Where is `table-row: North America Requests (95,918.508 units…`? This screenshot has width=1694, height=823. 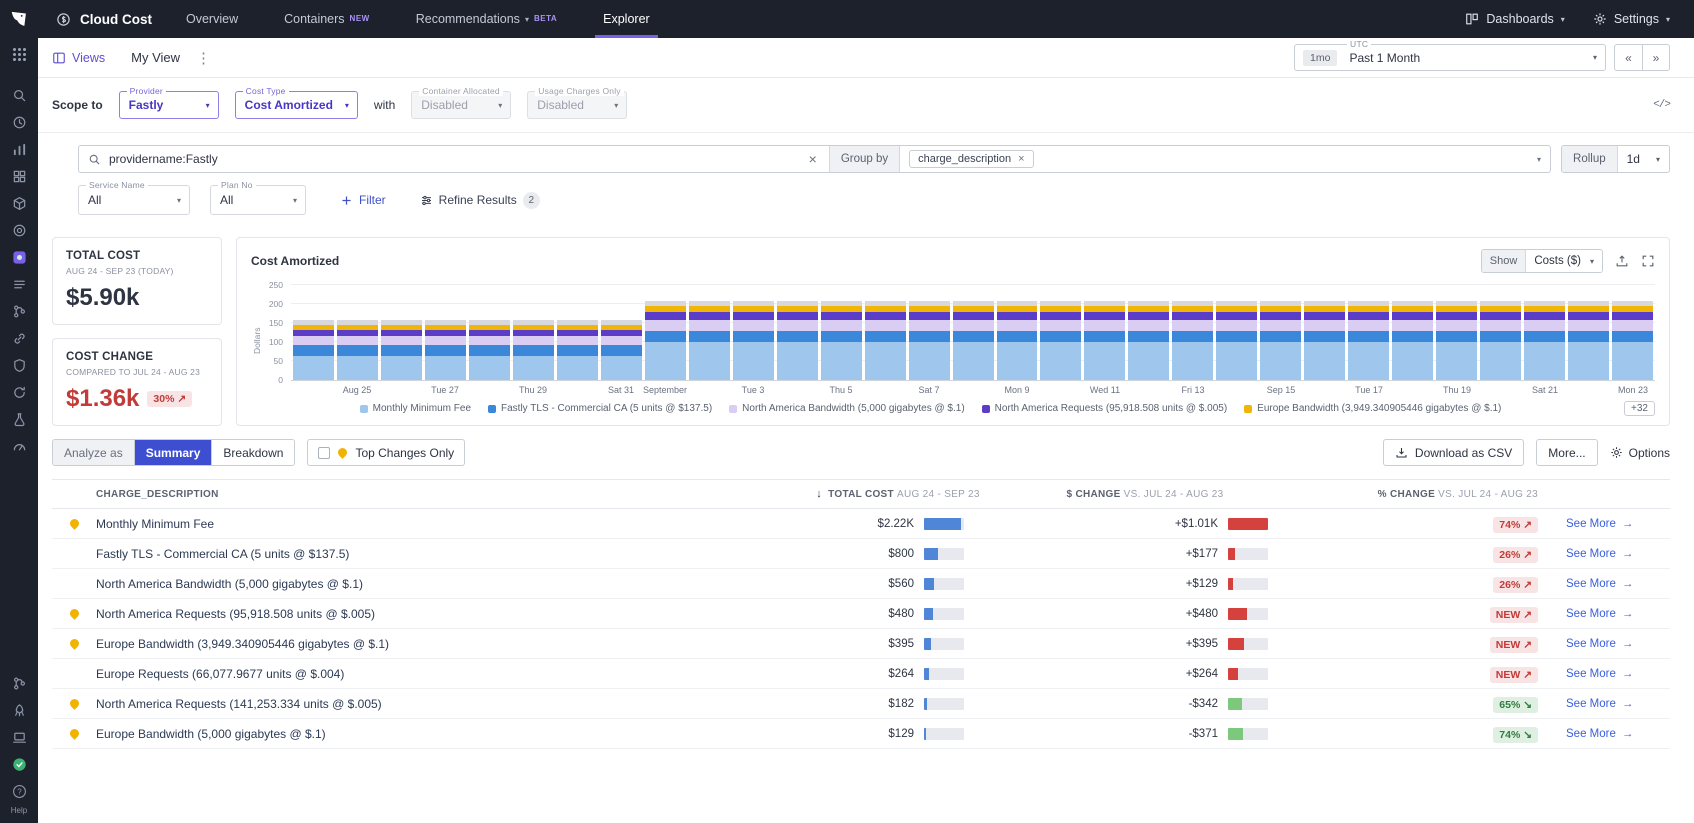
table-row: North America Requests (95,918.508 units… is located at coordinates (861, 614).